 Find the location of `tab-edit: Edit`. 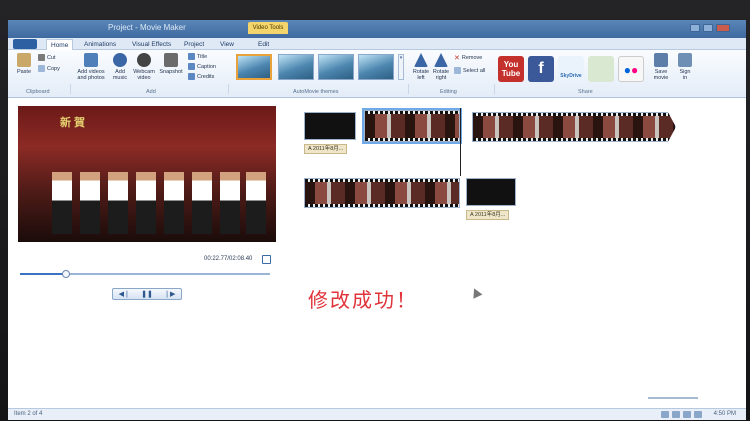

tab-edit: Edit is located at coordinates (263, 44).